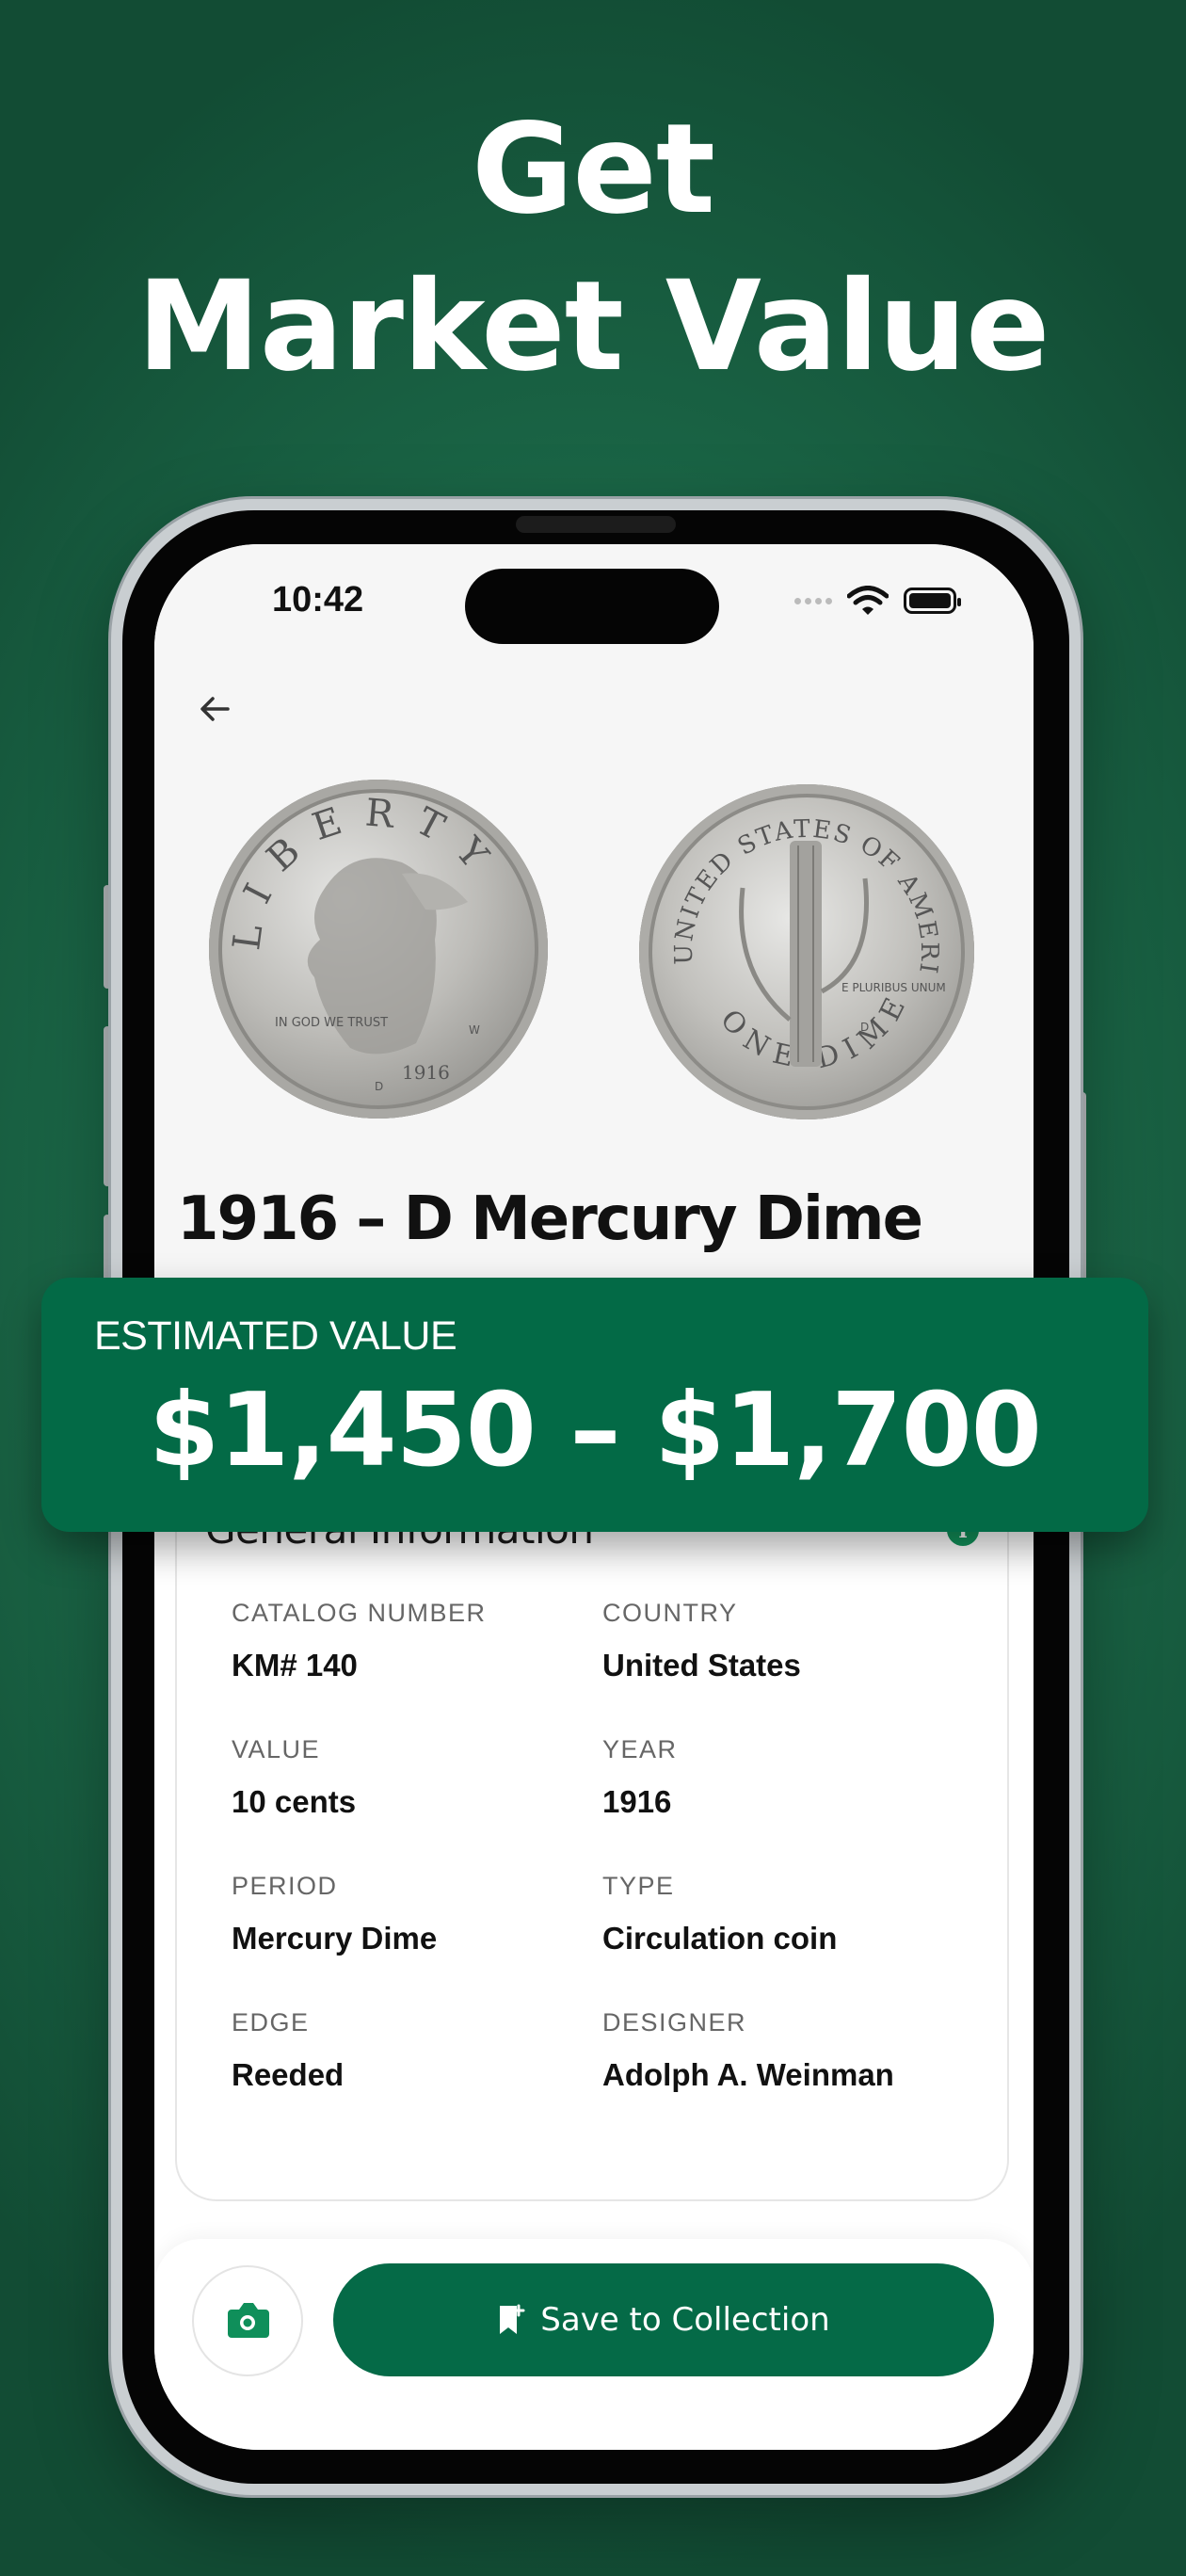 This screenshot has width=1186, height=2576. I want to click on coin-designer-mark-text: W, so click(474, 1030).